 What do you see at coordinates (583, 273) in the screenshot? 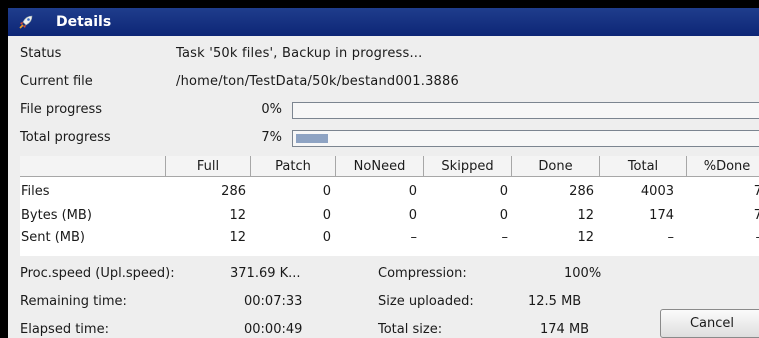
I see `compression-value: 100%` at bounding box center [583, 273].